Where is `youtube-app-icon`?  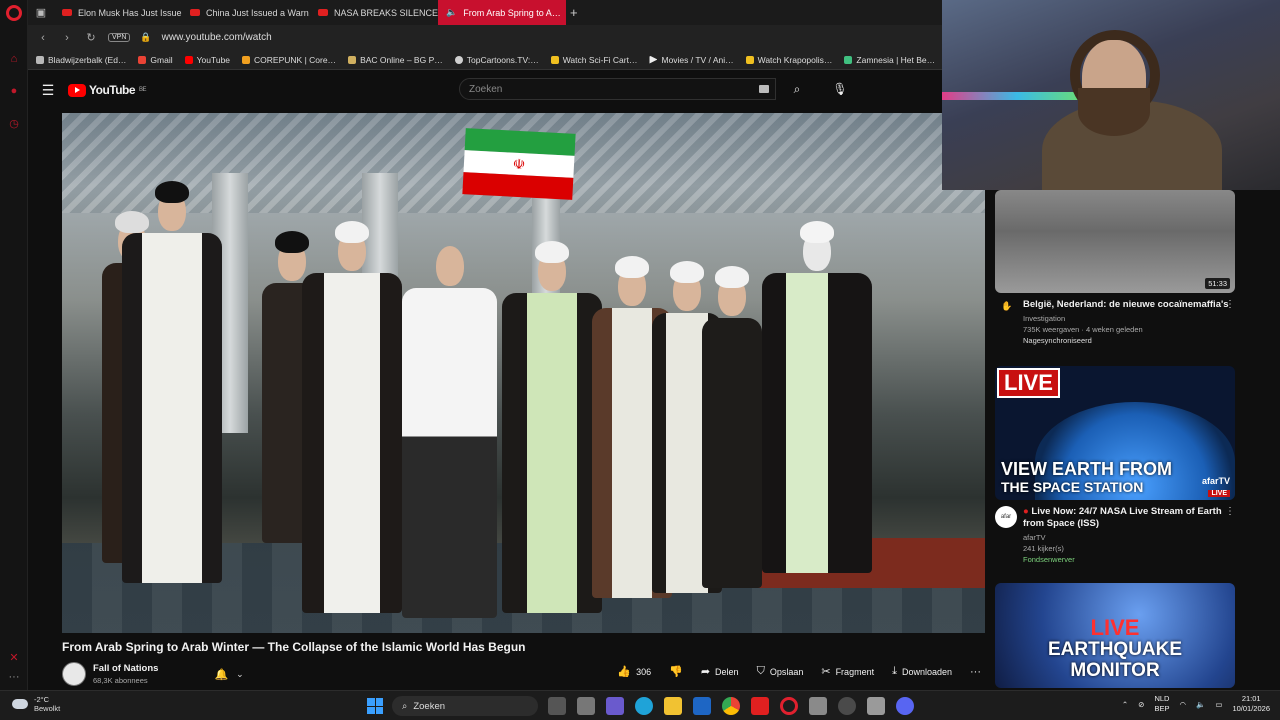 youtube-app-icon is located at coordinates (760, 706).